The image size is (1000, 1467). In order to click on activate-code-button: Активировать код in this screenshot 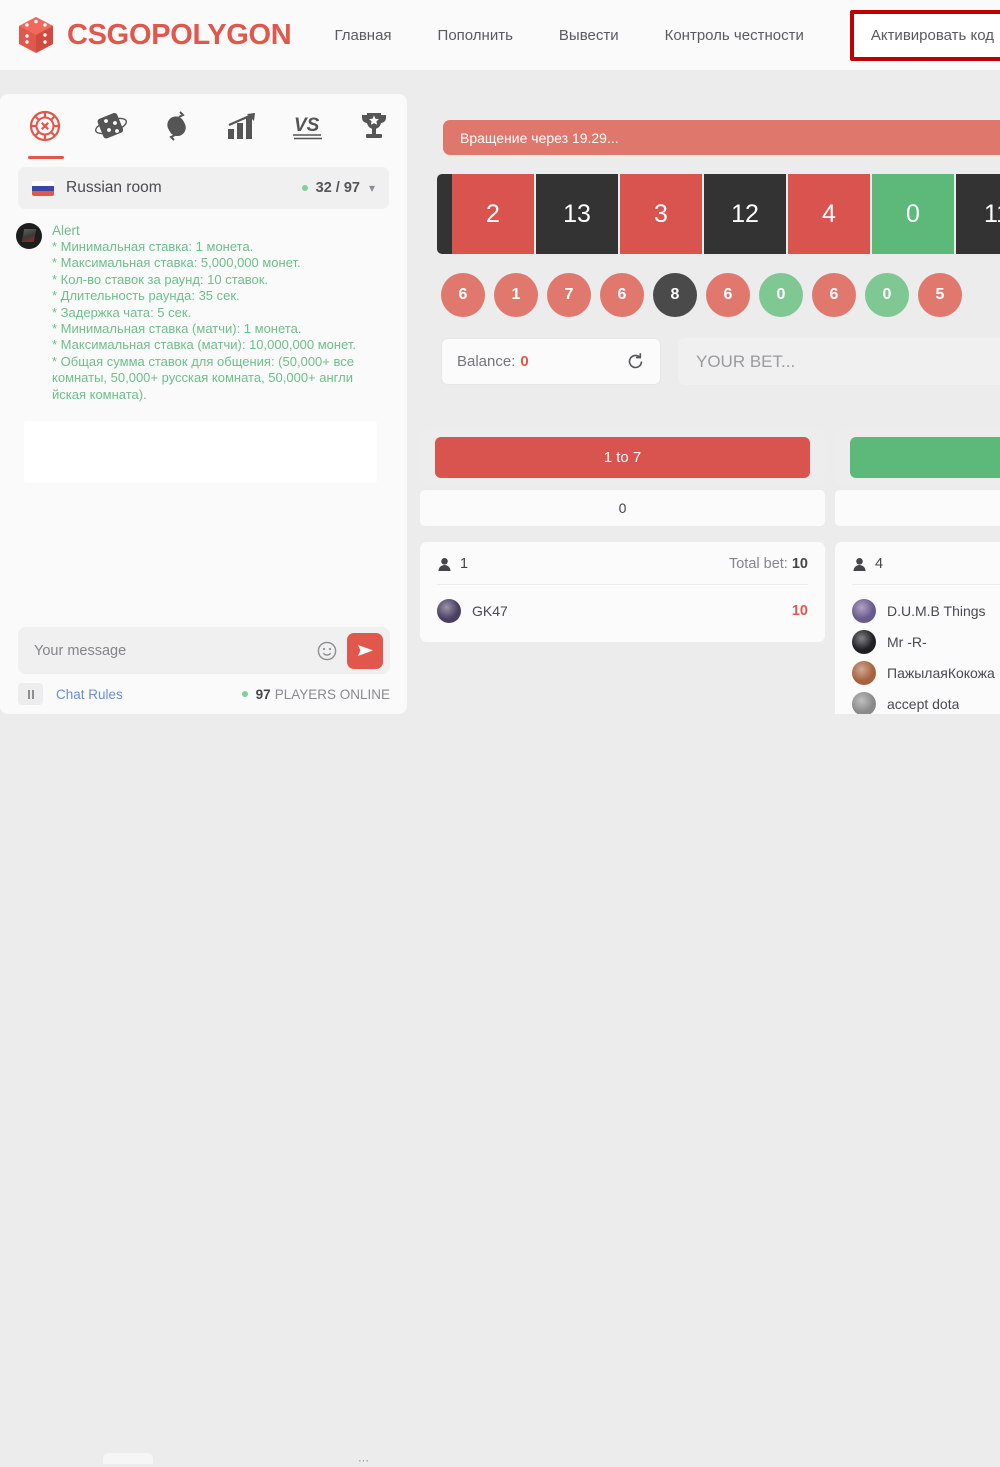, I will do `click(924, 35)`.